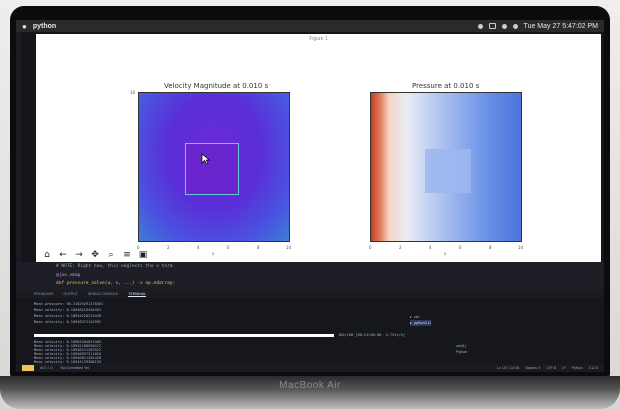 This screenshot has width=620, height=409. Describe the element at coordinates (69, 304) in the screenshot. I see `terminal-line: Mean pressure: 96.21829291178361` at that location.